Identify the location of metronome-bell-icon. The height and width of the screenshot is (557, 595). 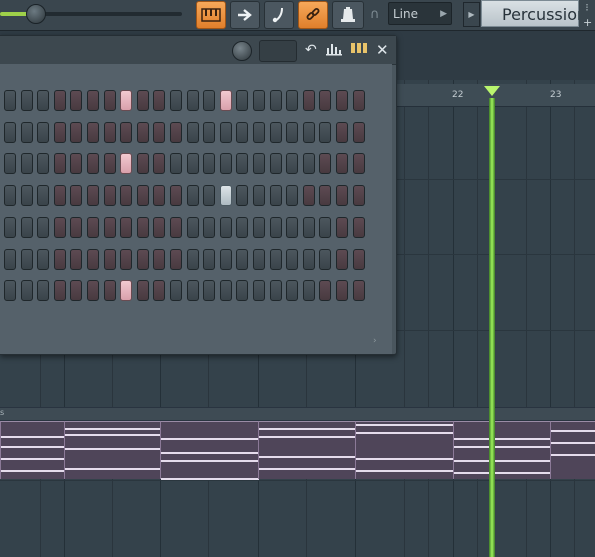
(348, 15).